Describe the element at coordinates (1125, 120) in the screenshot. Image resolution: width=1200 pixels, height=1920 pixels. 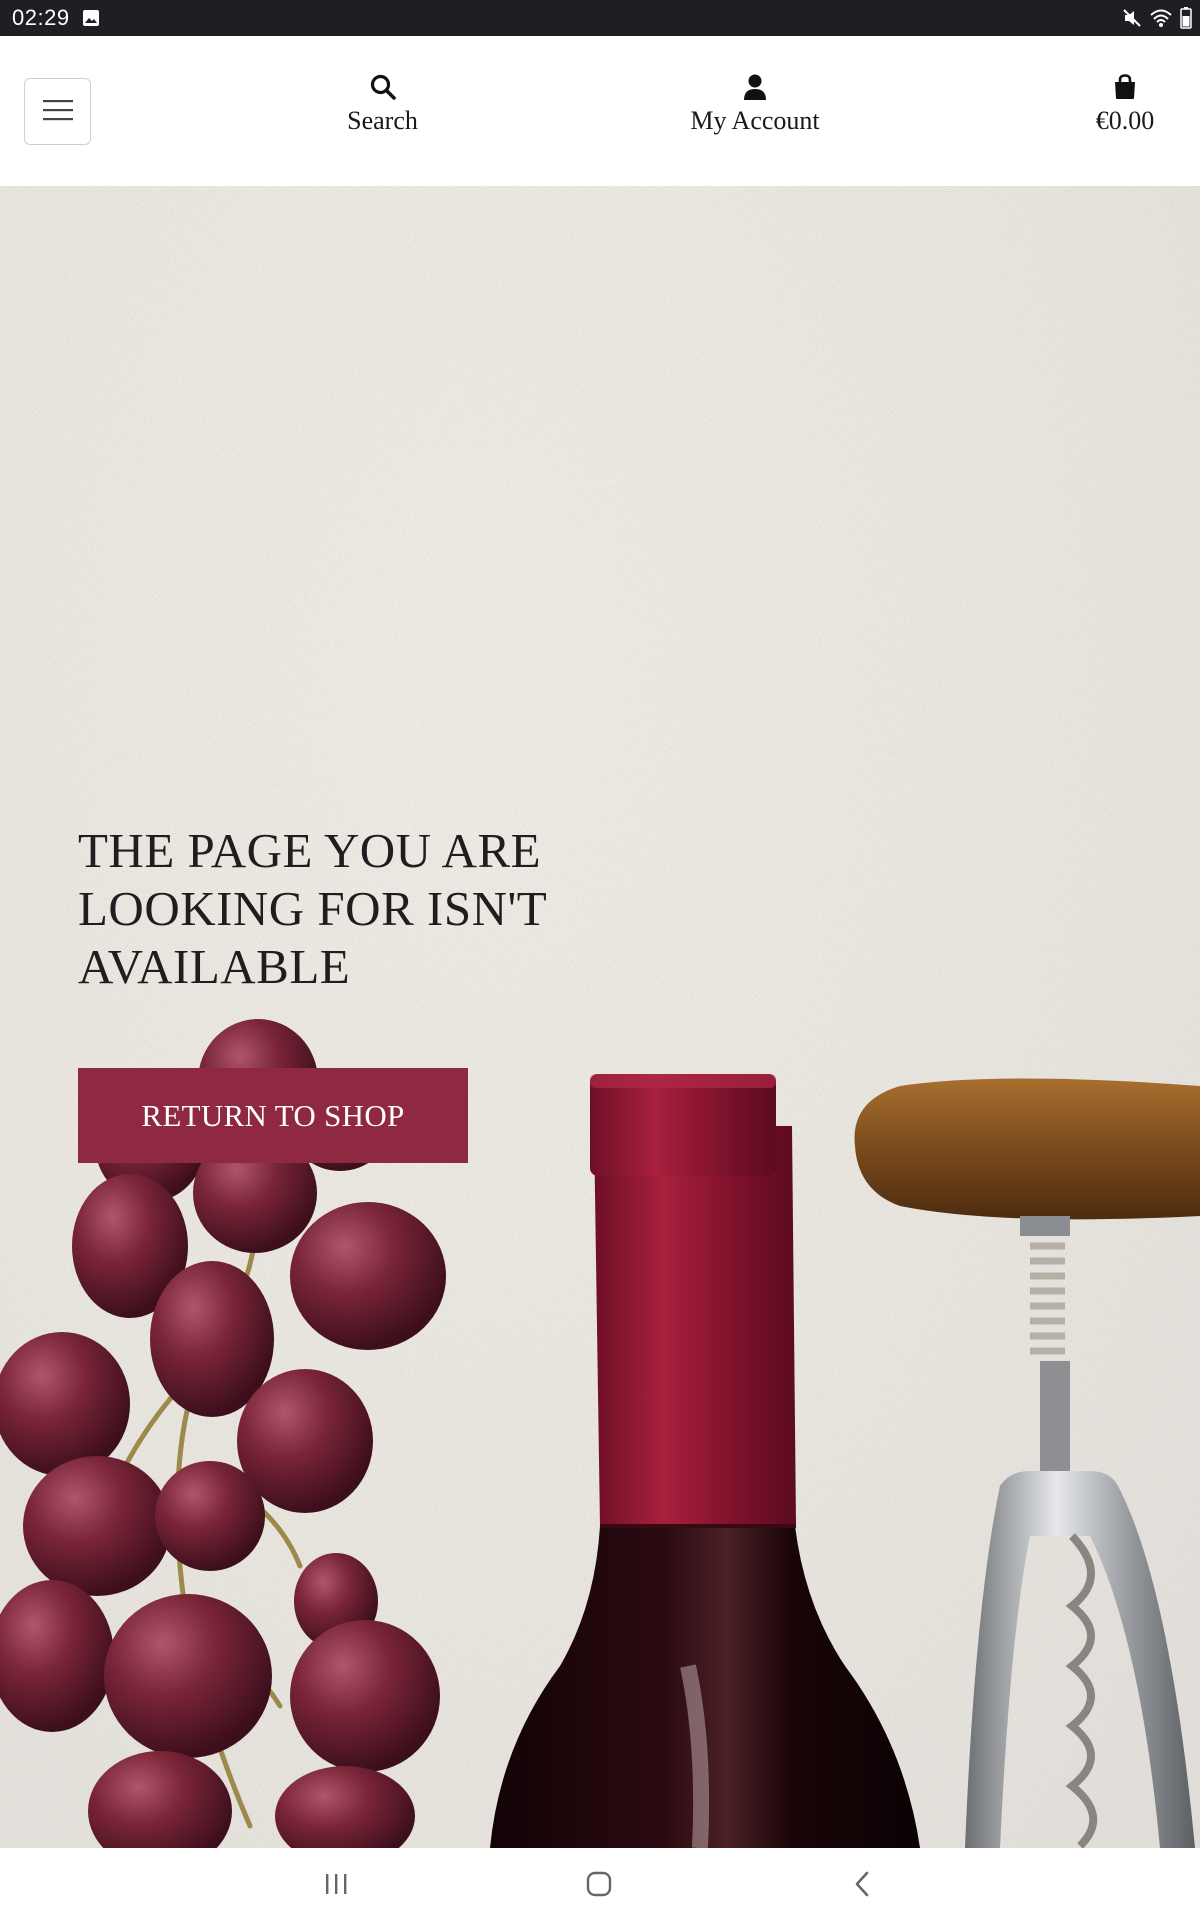
I see `cart-total: €0.00` at that location.